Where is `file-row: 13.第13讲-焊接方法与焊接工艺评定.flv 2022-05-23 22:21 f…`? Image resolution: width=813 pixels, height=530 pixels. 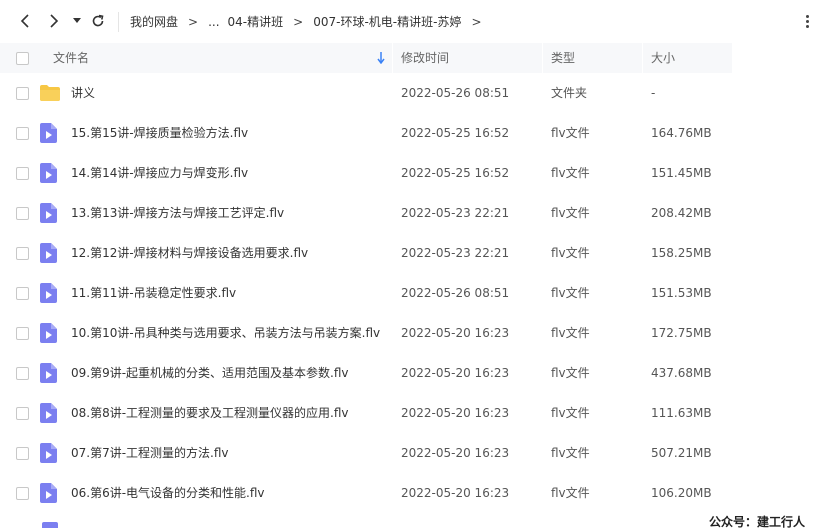 file-row: 13.第13讲-焊接方法与焊接工艺评定.flv 2022-05-23 22:21 f… is located at coordinates (406, 213).